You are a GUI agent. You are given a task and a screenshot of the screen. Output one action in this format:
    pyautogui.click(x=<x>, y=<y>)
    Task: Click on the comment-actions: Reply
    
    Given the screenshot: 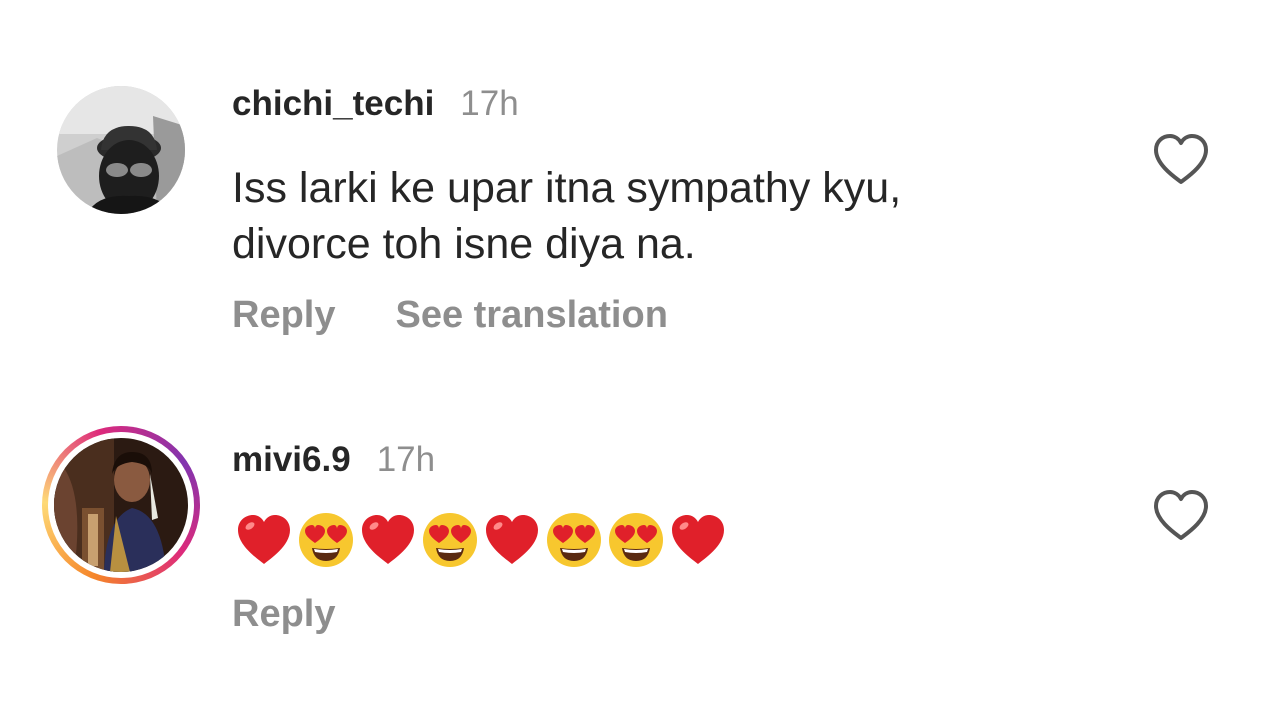 What is the action you would take?
    pyautogui.click(x=283, y=614)
    